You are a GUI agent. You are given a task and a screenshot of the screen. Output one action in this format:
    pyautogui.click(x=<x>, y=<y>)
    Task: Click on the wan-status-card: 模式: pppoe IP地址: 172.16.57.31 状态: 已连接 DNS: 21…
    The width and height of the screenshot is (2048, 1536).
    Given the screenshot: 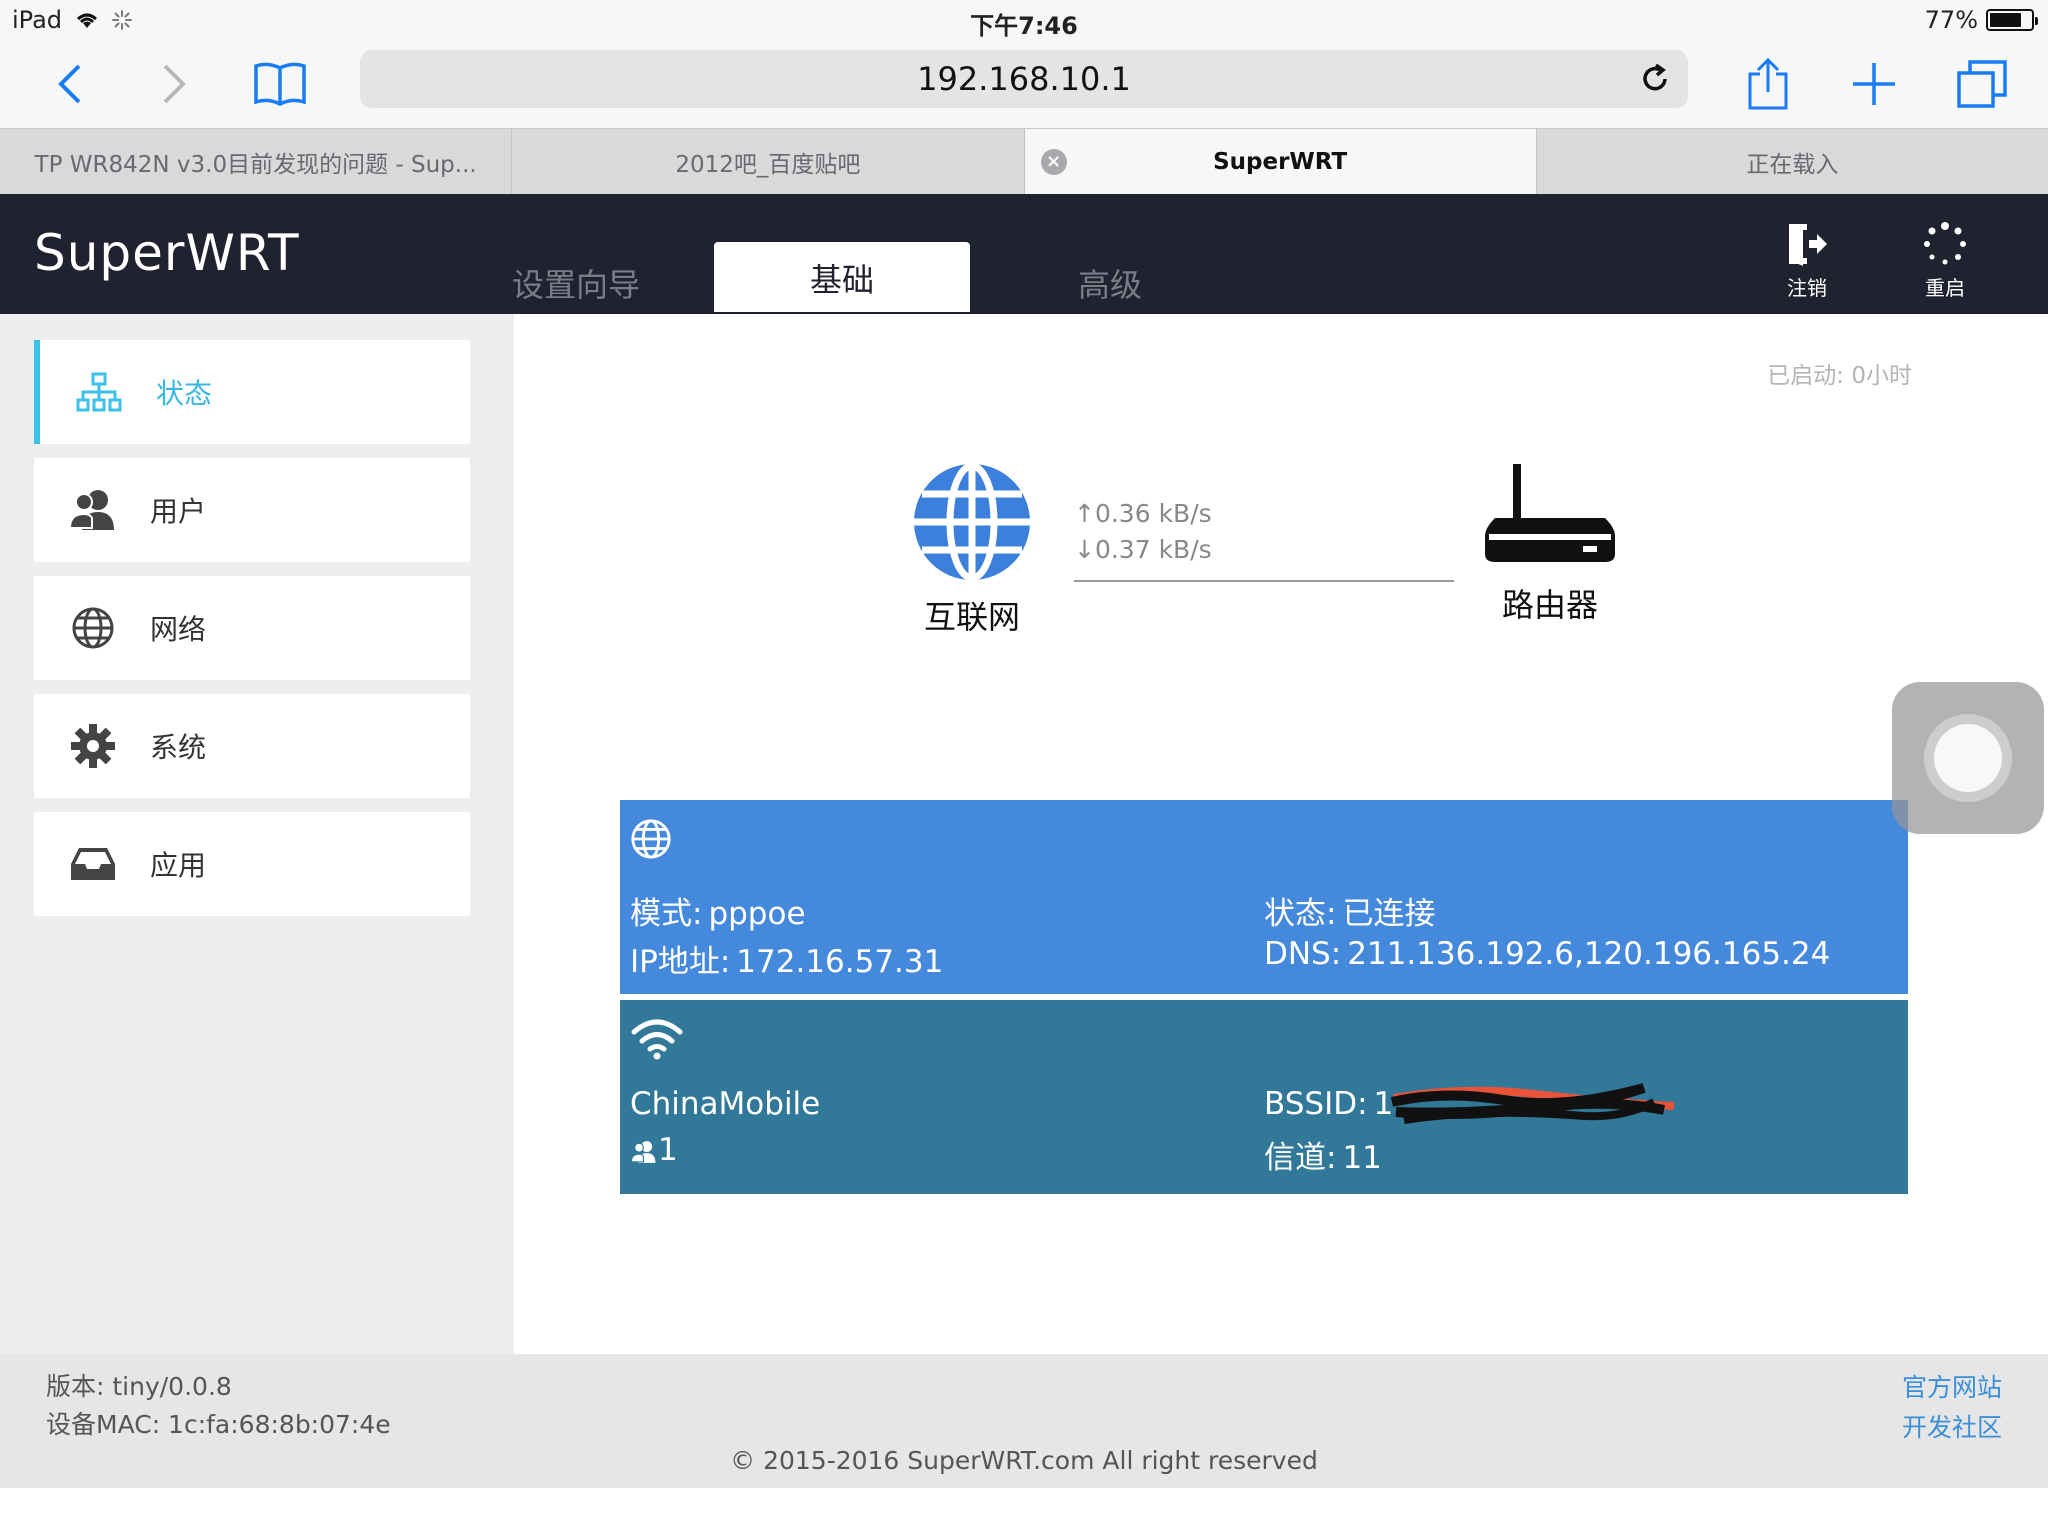 What is the action you would take?
    pyautogui.click(x=1264, y=897)
    